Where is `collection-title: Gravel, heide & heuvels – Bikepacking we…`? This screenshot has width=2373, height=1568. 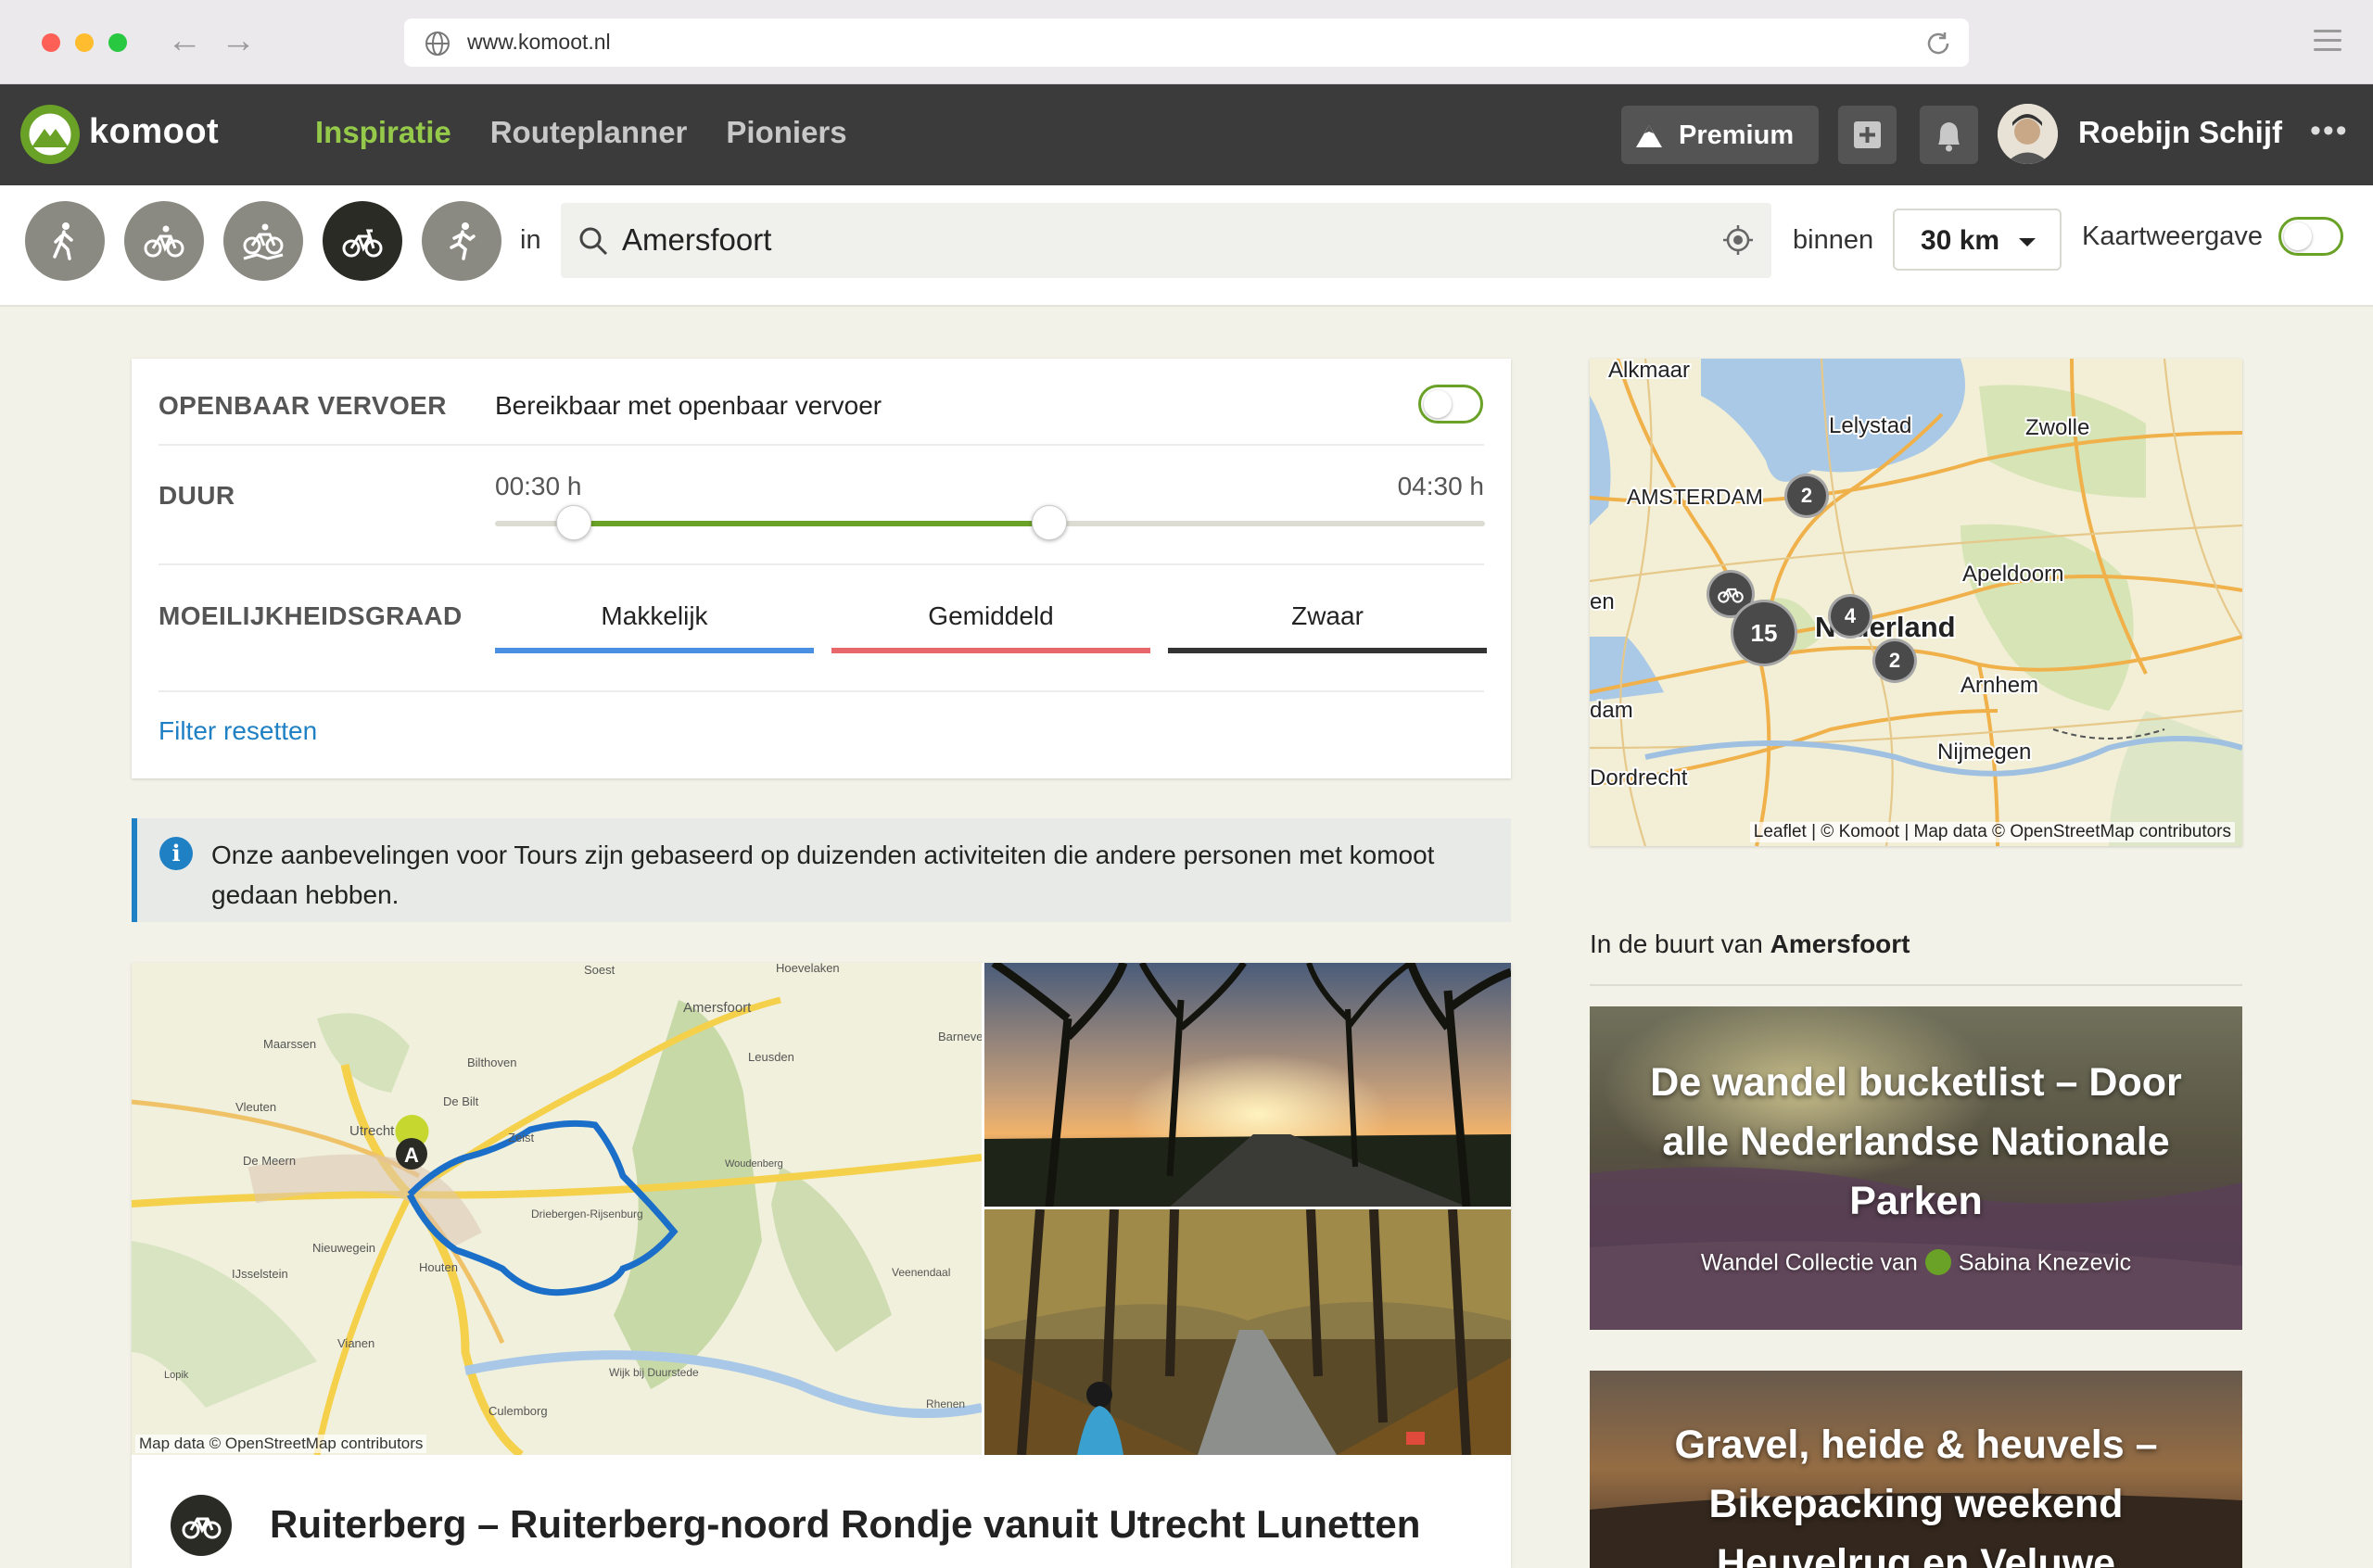 collection-title: Gravel, heide & heuvels – Bikepacking we… is located at coordinates (1916, 1495).